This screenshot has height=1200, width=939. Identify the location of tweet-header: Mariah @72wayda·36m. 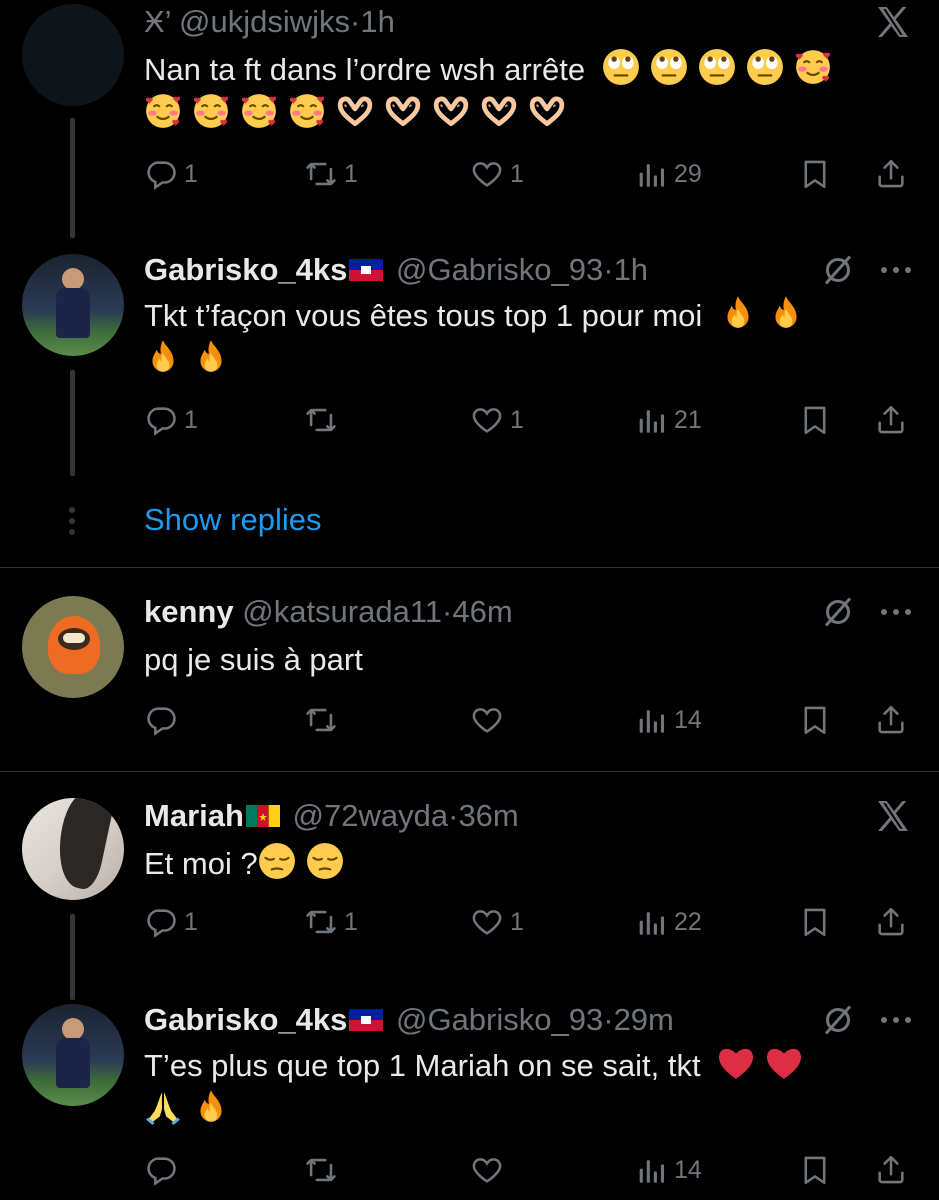
(331, 816).